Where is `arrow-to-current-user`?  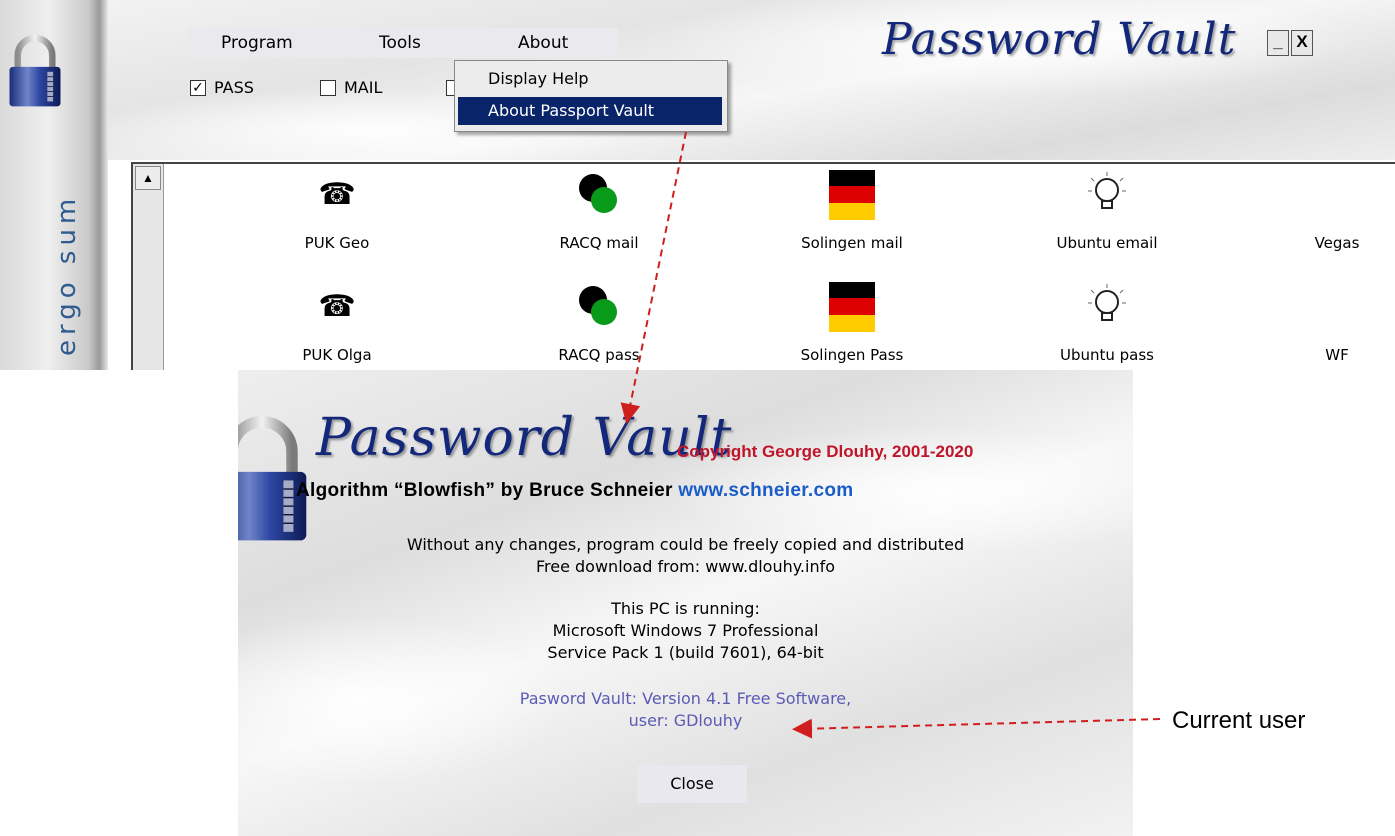 arrow-to-current-user is located at coordinates (976, 728).